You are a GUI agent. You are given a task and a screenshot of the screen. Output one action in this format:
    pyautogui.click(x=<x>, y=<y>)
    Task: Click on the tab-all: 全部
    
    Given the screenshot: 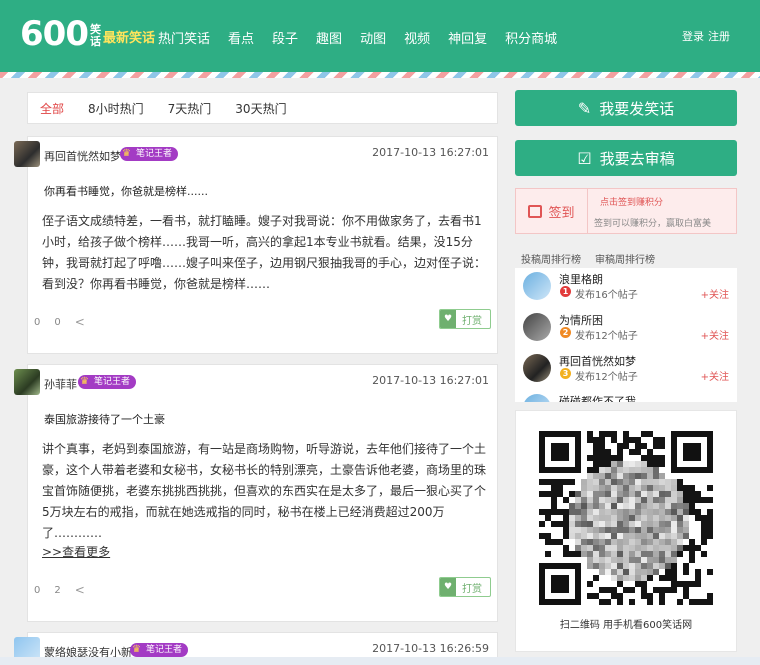 What is the action you would take?
    pyautogui.click(x=52, y=108)
    